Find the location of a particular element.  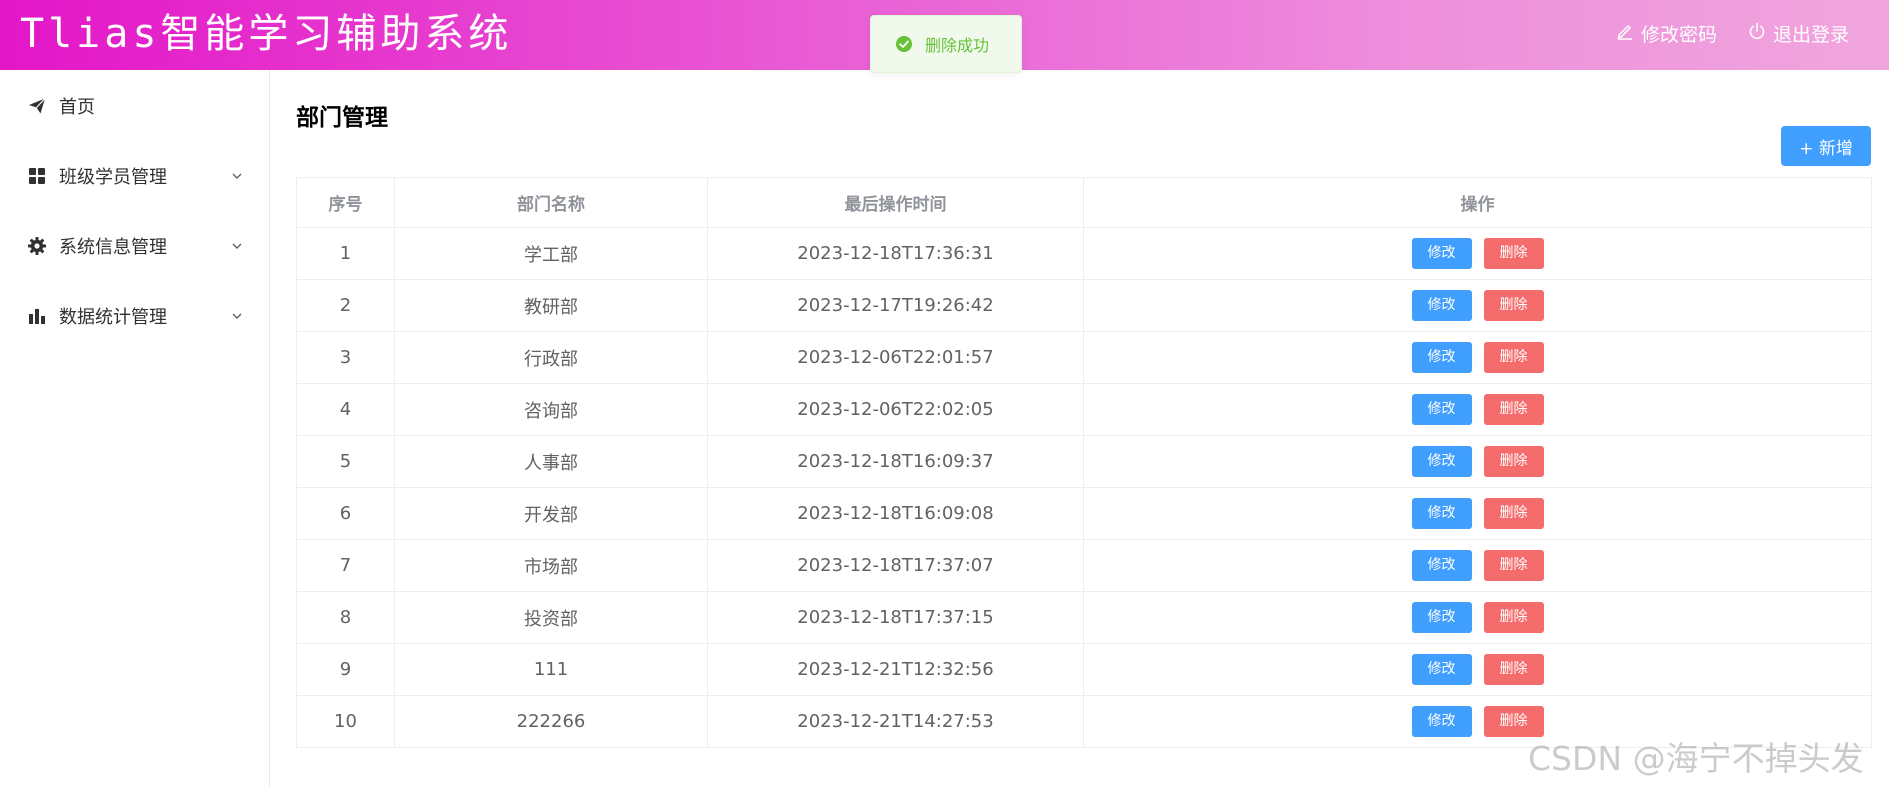

row-index: 1 is located at coordinates (345, 253).